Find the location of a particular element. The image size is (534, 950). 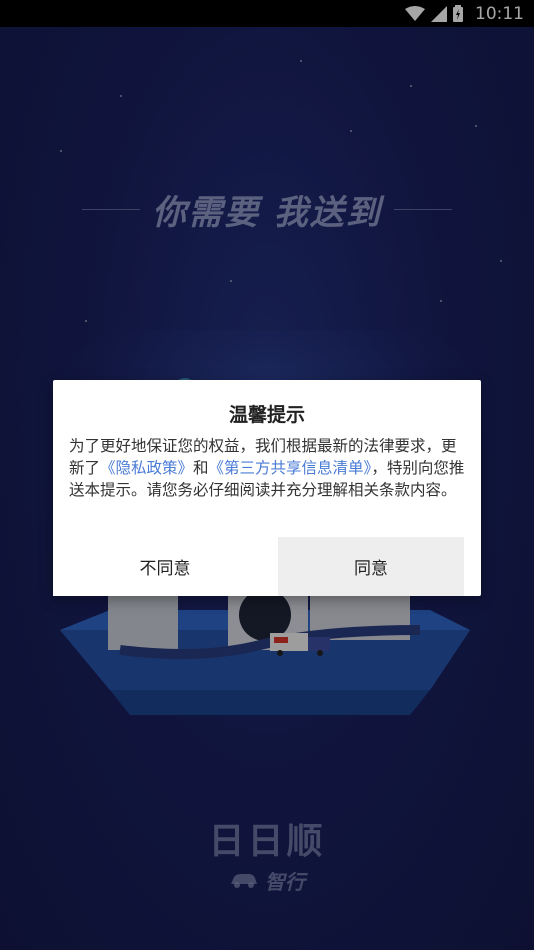

dialog-title: 温馨提示 is located at coordinates (266, 415).